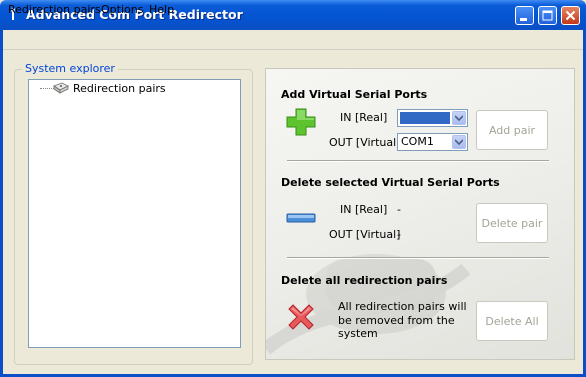  Describe the element at coordinates (524, 15) in the screenshot. I see `minimize-button` at that location.